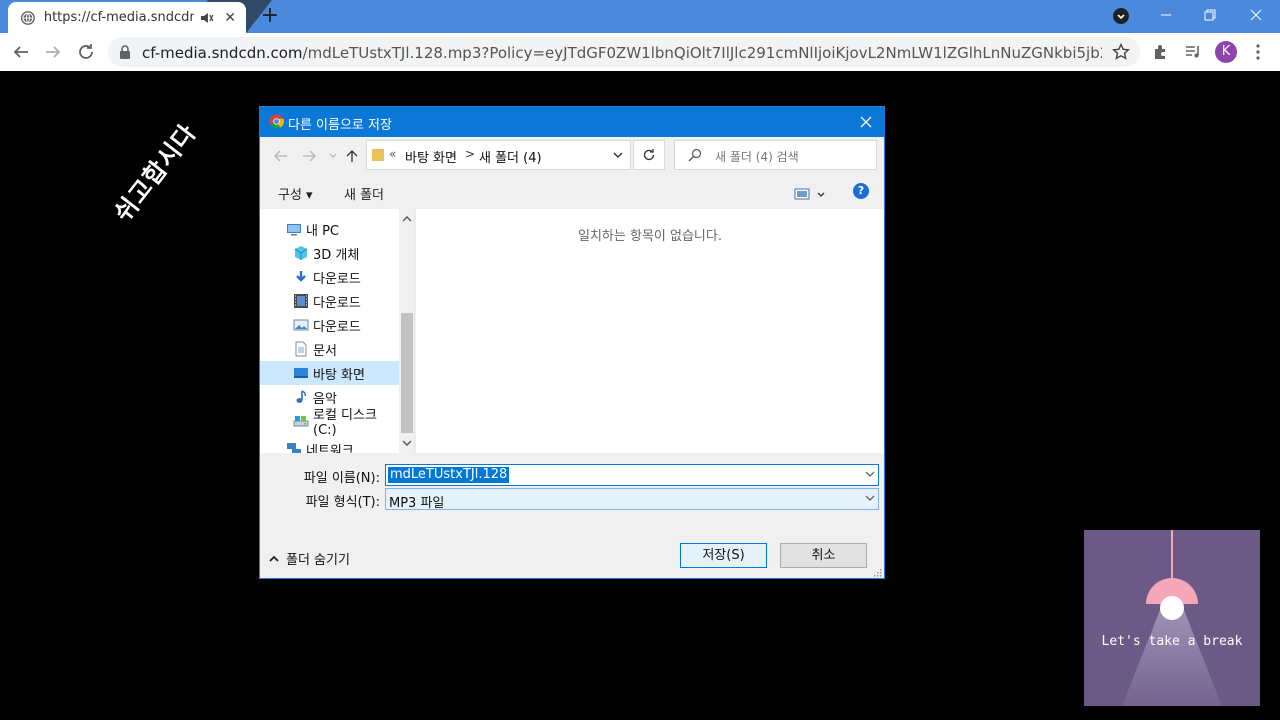  What do you see at coordinates (1121, 16) in the screenshot?
I see `tab-search-icon` at bounding box center [1121, 16].